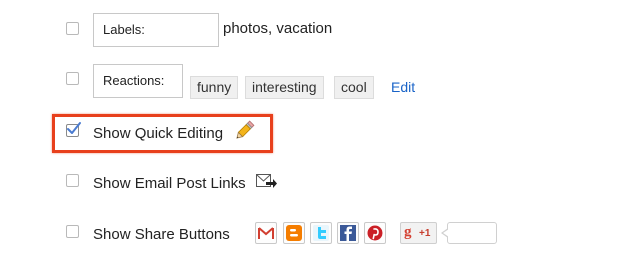 Image resolution: width=640 pixels, height=257 pixels. I want to click on reaction-chip-cool: cool, so click(354, 87).